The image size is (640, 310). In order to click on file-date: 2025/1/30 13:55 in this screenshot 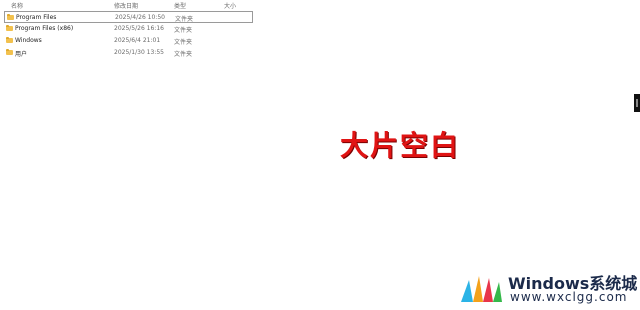, I will do `click(139, 52)`.